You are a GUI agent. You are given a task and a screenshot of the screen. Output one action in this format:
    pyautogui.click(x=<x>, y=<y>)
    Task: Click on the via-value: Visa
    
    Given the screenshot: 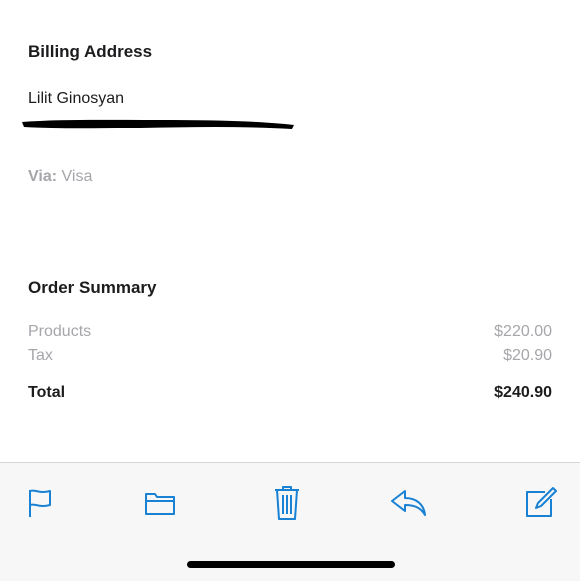 What is the action you would take?
    pyautogui.click(x=77, y=176)
    